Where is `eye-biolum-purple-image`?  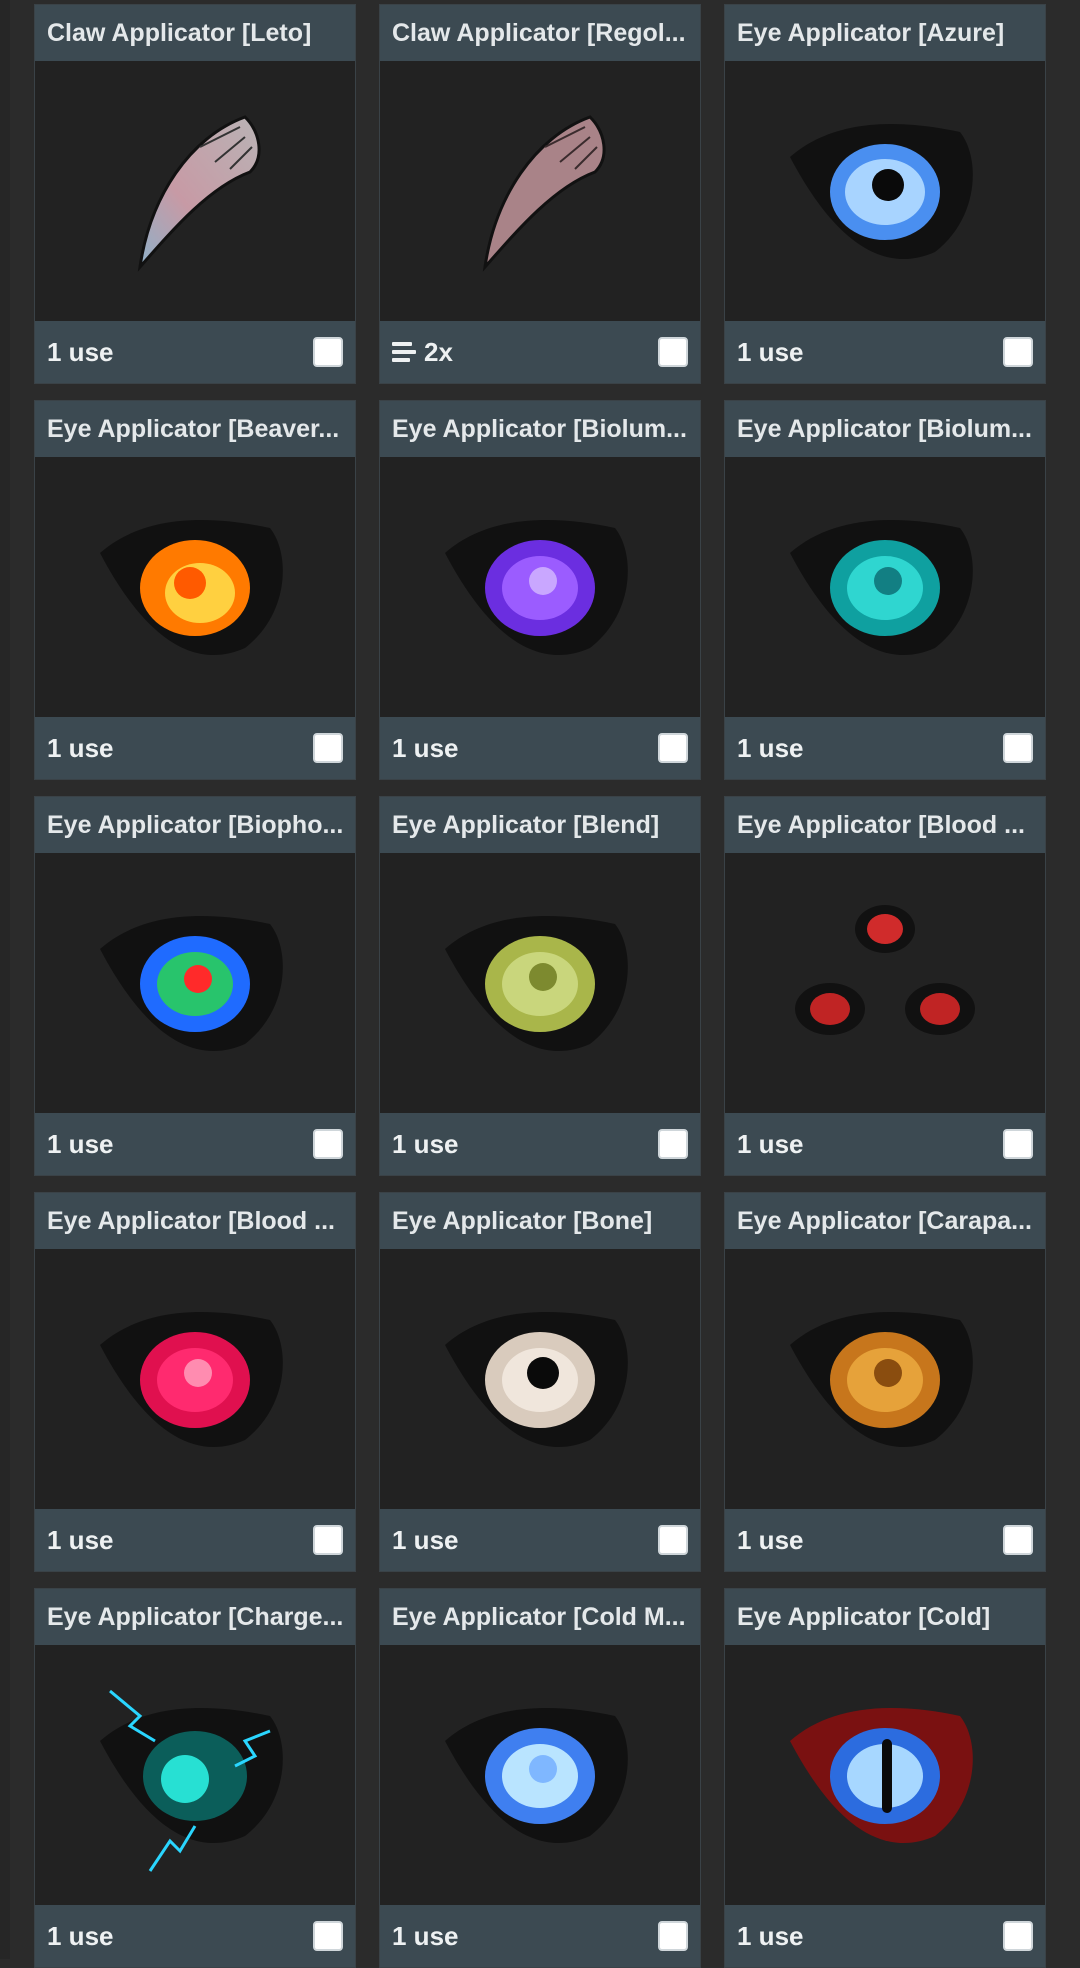
eye-biolum-purple-image is located at coordinates (540, 588).